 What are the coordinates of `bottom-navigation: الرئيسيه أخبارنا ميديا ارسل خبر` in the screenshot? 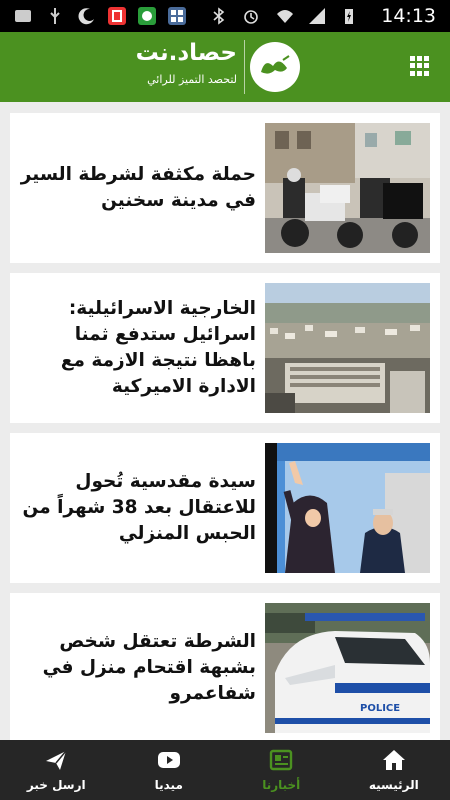 It's located at (225, 770).